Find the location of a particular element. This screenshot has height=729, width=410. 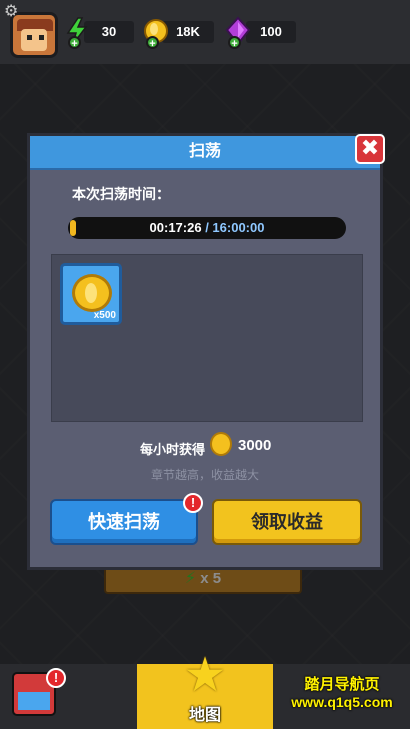

shop-alert-badge: ! is located at coordinates (56, 678).